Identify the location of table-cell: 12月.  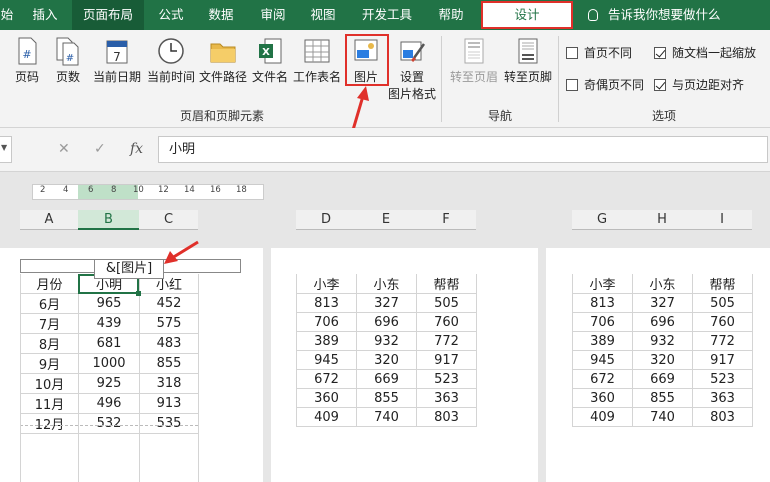
(49, 423).